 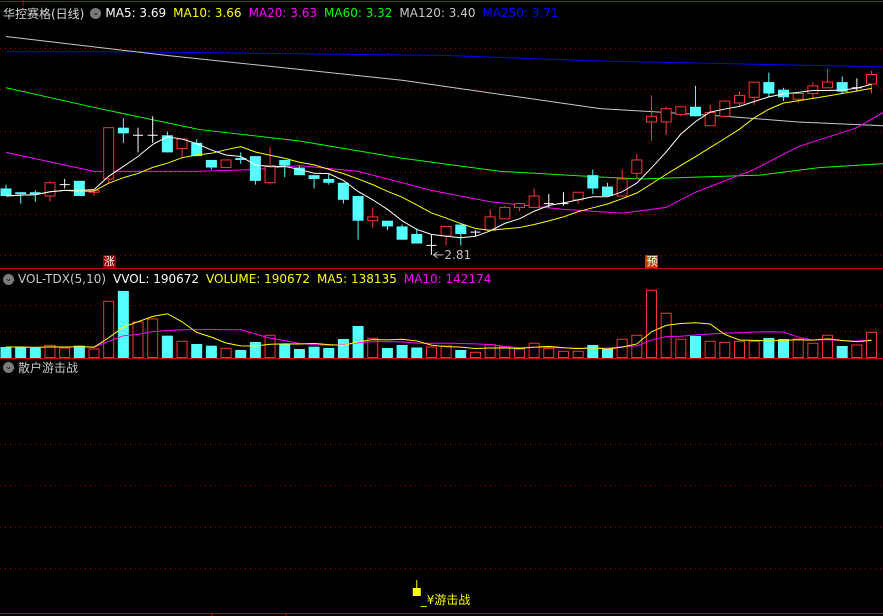 What do you see at coordinates (109, 261) in the screenshot?
I see `signal-marker: 涨` at bounding box center [109, 261].